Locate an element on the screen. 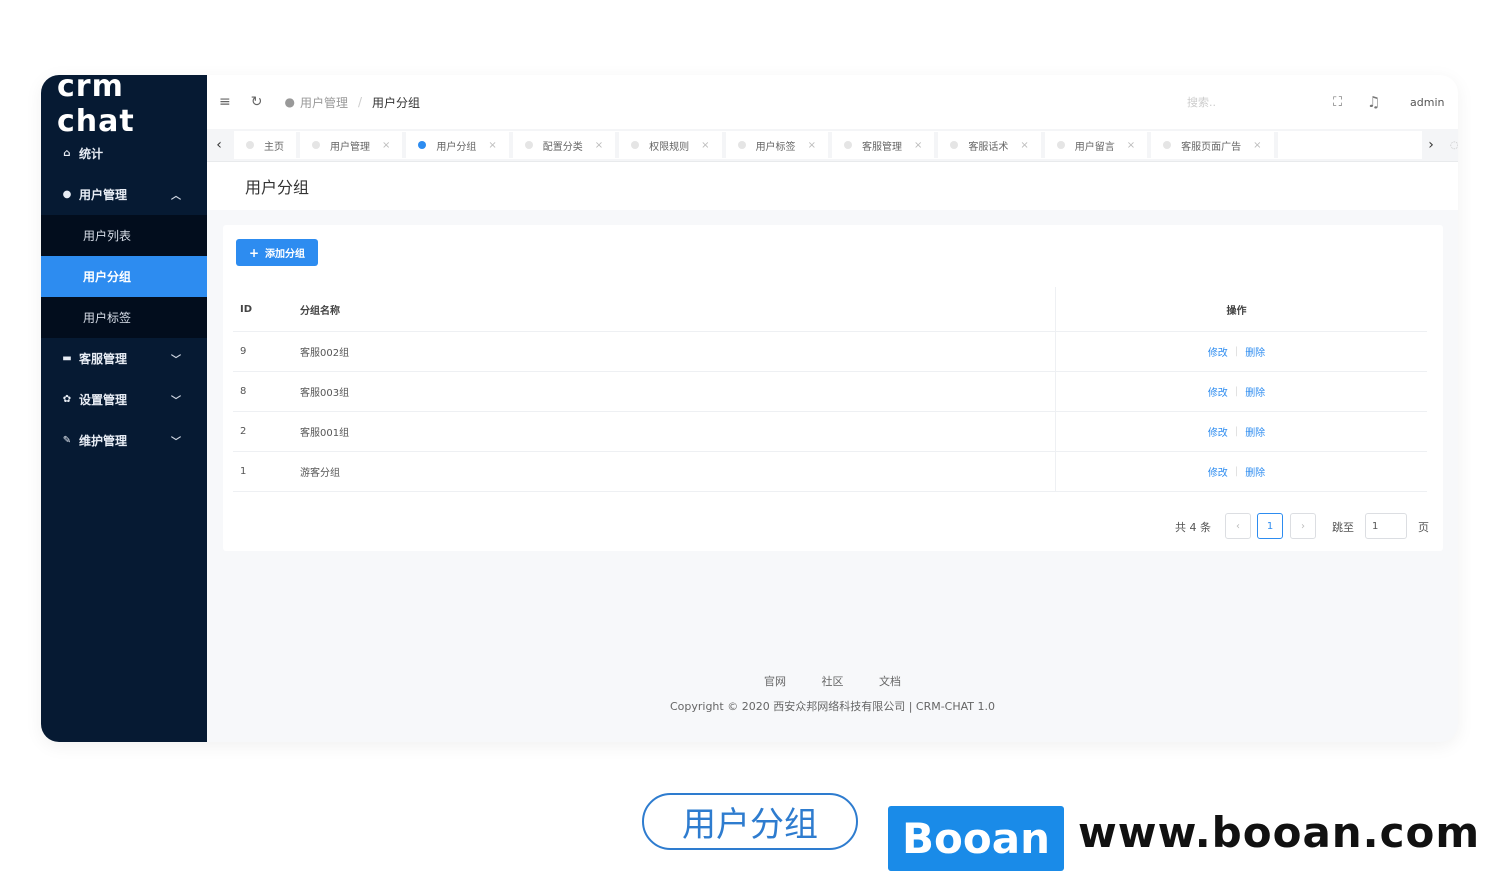  breadcrumb-parent: 用户管理 is located at coordinates (324, 102).